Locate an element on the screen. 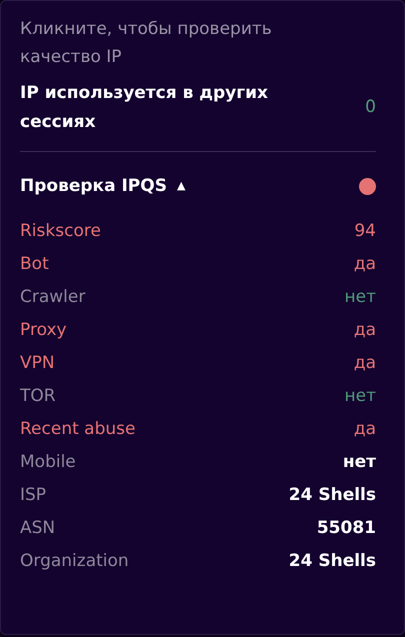 Image resolution: width=405 pixels, height=637 pixels. check-quality-link: Кликните, чтобы проверить качество IP is located at coordinates (170, 43).